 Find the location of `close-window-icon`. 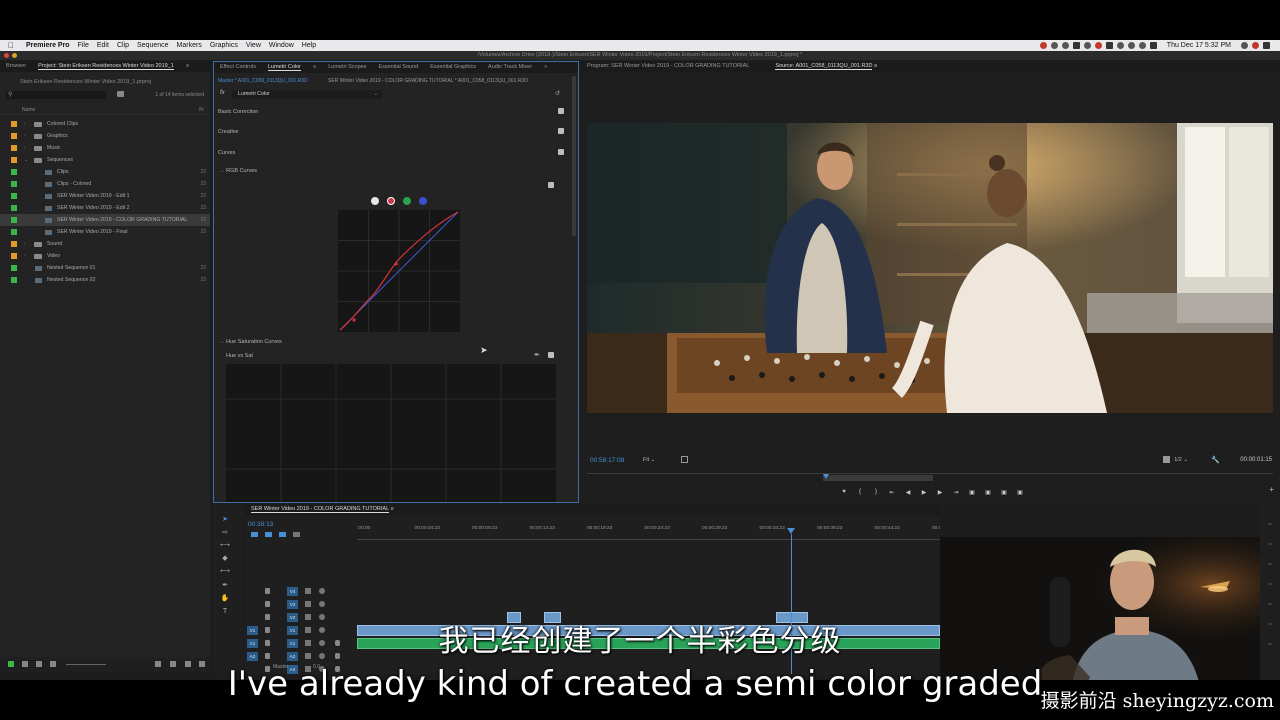

close-window-icon is located at coordinates (6, 55).